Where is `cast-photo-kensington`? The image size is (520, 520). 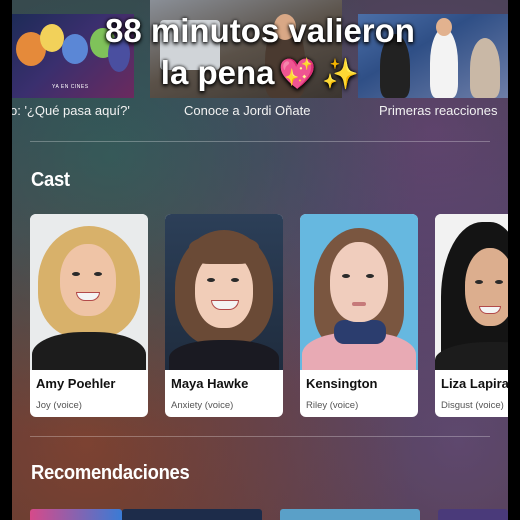
cast-photo-kensington is located at coordinates (359, 292).